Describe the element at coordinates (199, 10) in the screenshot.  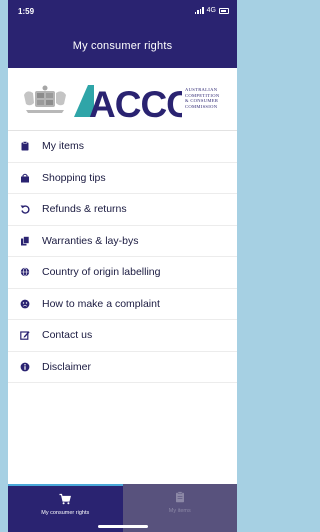
I see `signal-icon` at that location.